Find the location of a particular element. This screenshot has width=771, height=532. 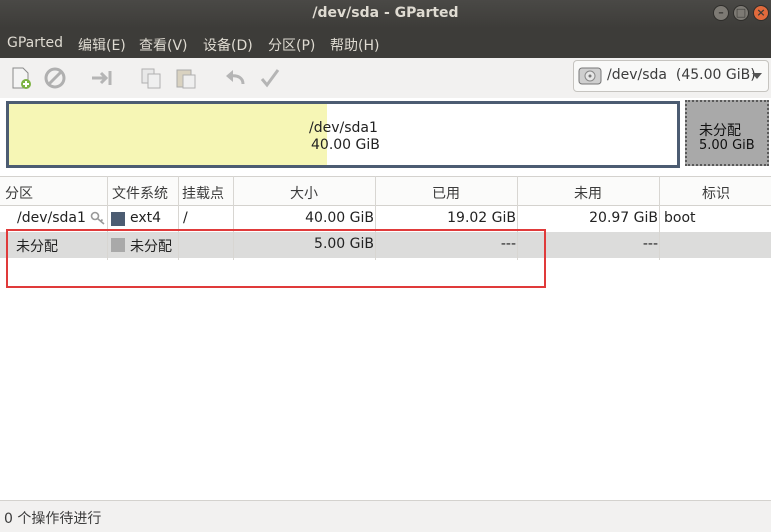

undo-icon is located at coordinates (235, 78).